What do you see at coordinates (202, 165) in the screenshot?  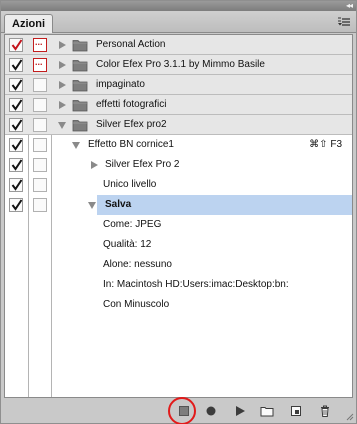 I see `row-content: Silver Efex Pro 2` at bounding box center [202, 165].